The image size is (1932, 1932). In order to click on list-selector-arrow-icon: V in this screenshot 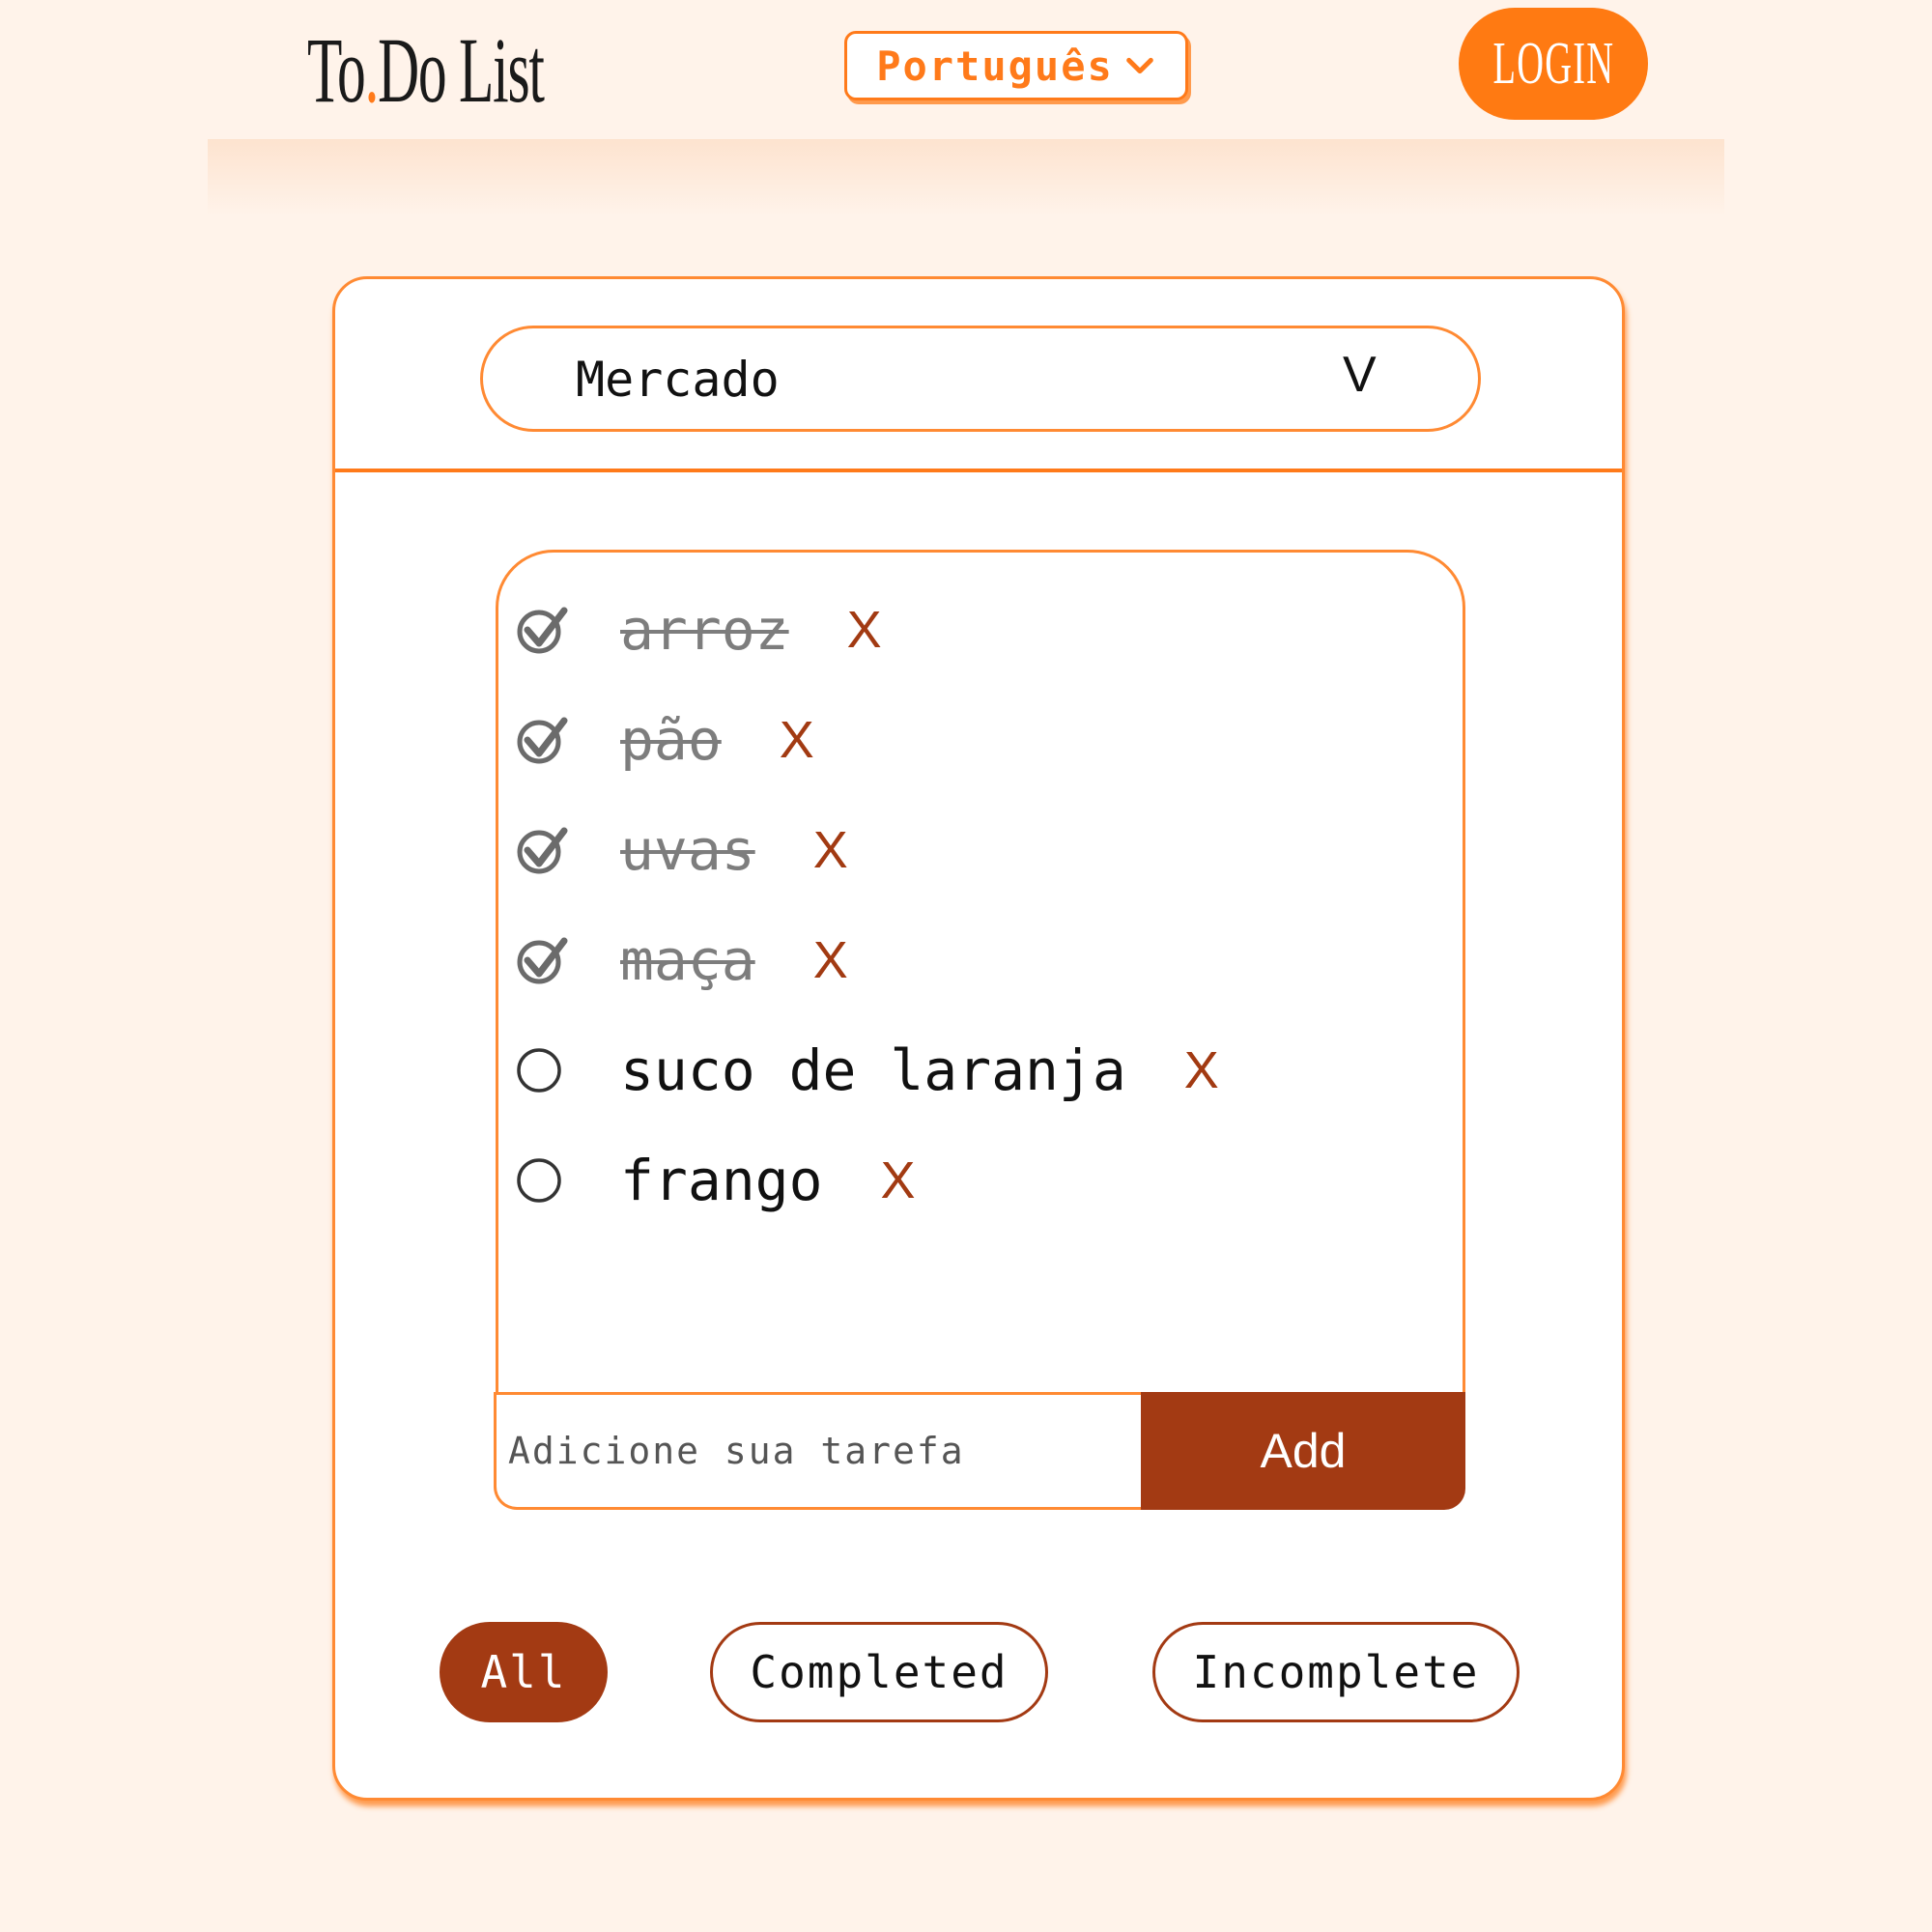, I will do `click(1360, 375)`.